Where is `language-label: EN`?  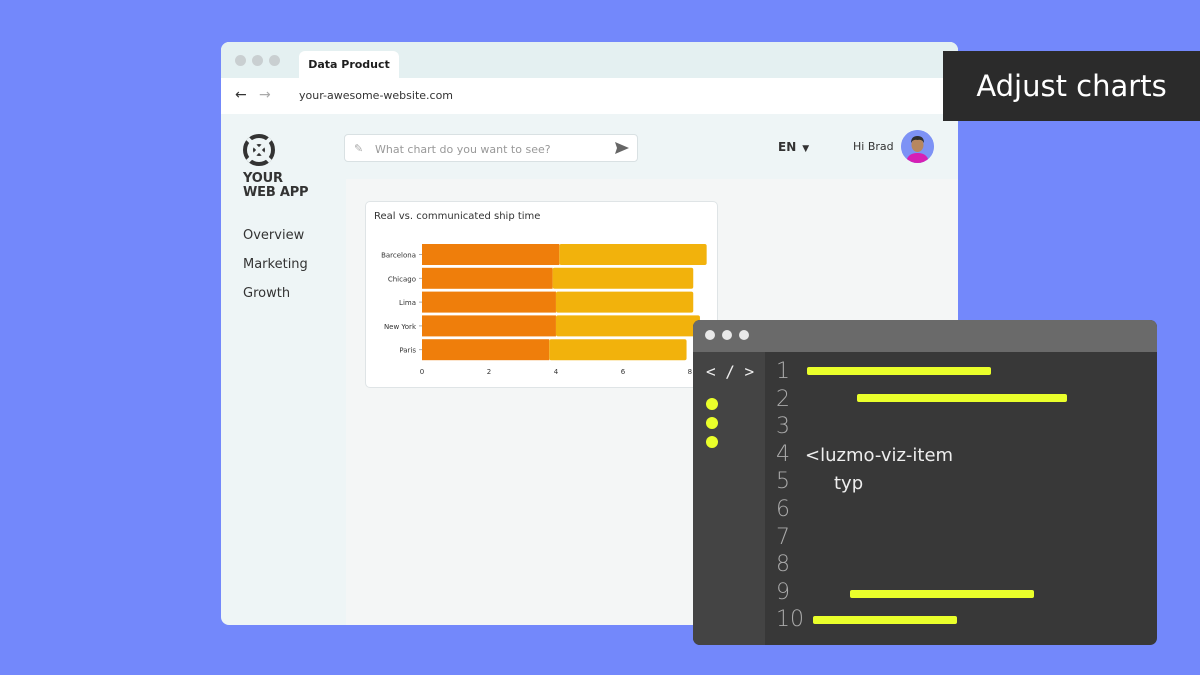
language-label: EN is located at coordinates (787, 147).